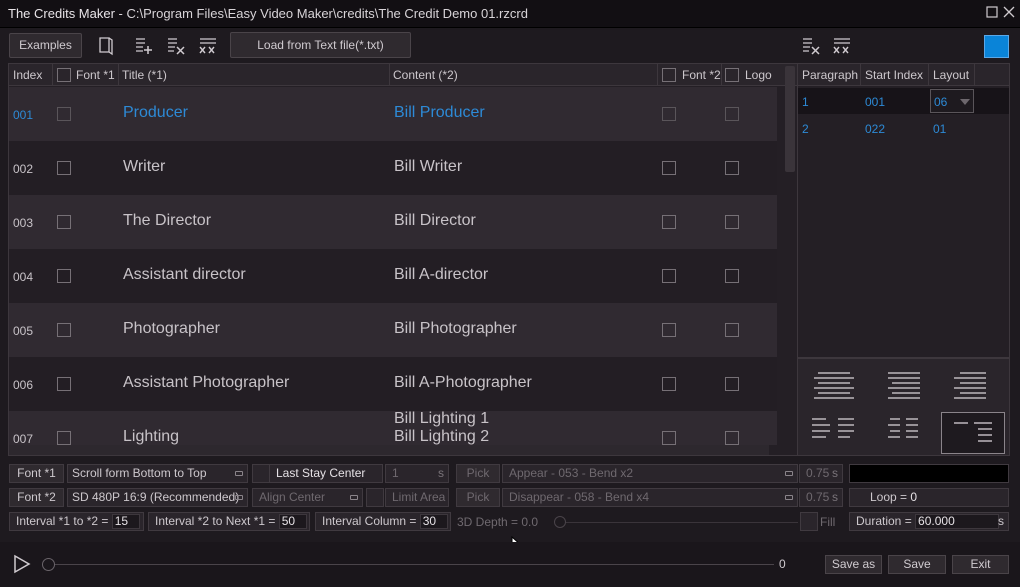  Describe the element at coordinates (790, 119) in the screenshot. I see `vertical-scrollbar` at that location.